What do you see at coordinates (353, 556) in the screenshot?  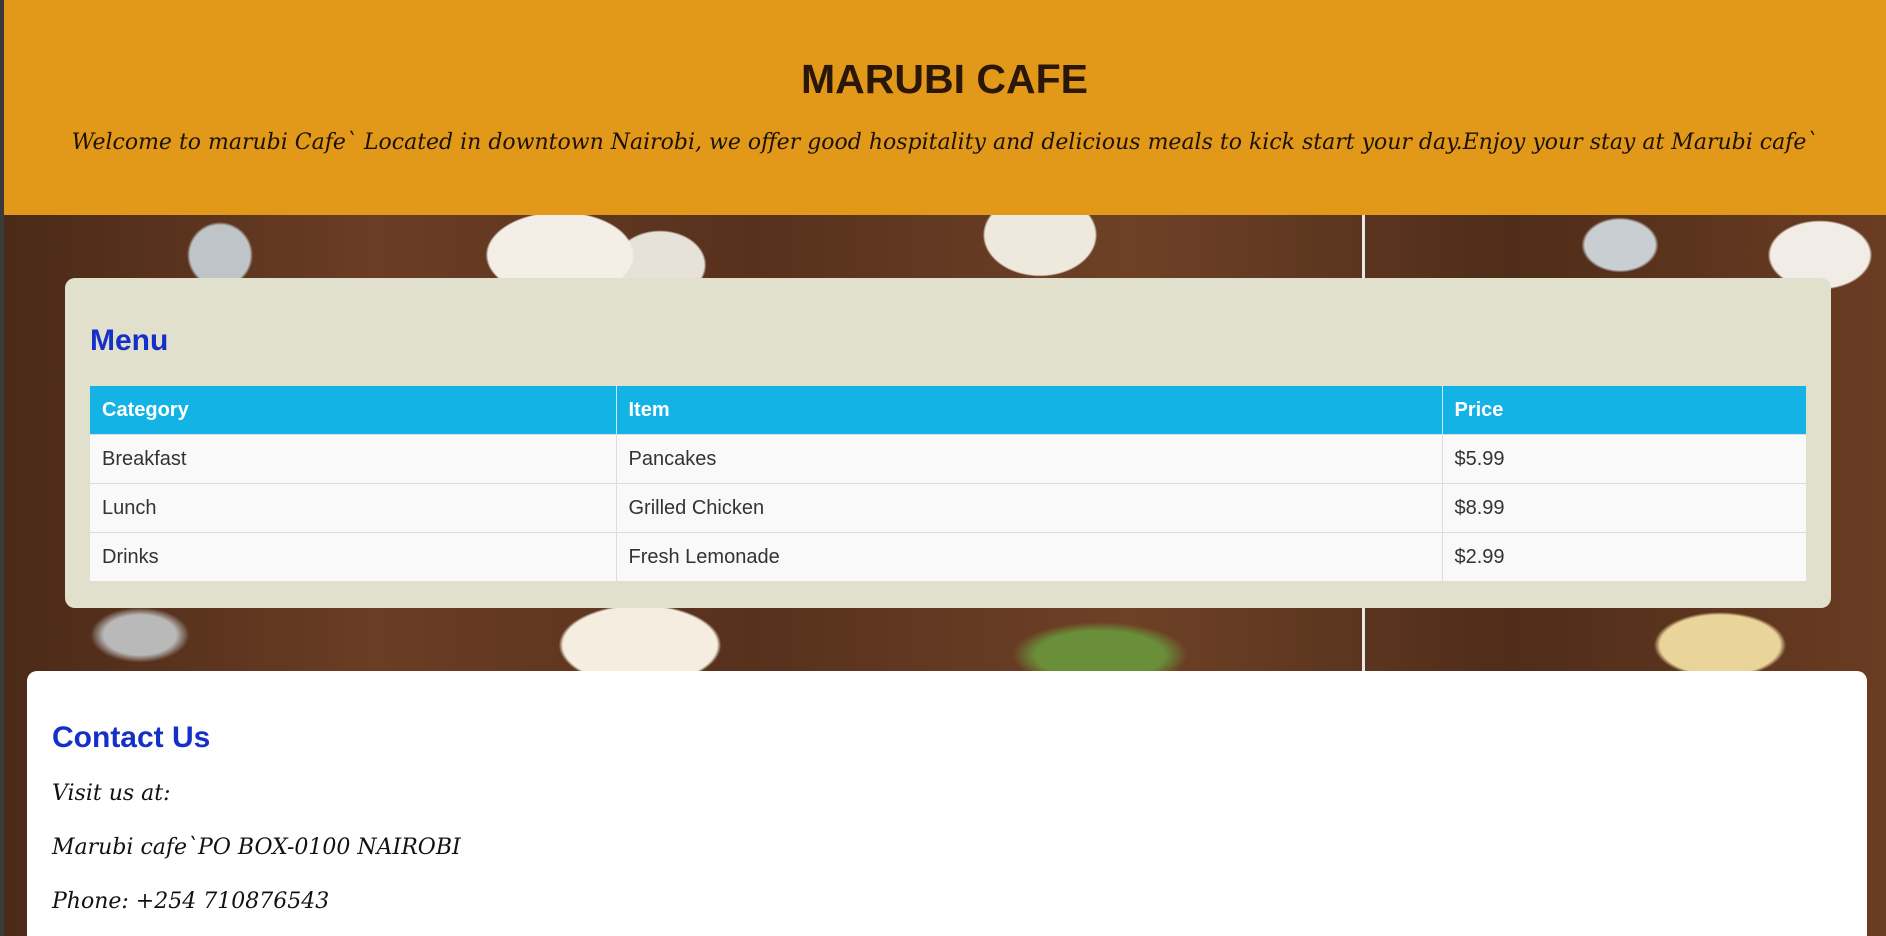 I see `cell-category: Drinks` at bounding box center [353, 556].